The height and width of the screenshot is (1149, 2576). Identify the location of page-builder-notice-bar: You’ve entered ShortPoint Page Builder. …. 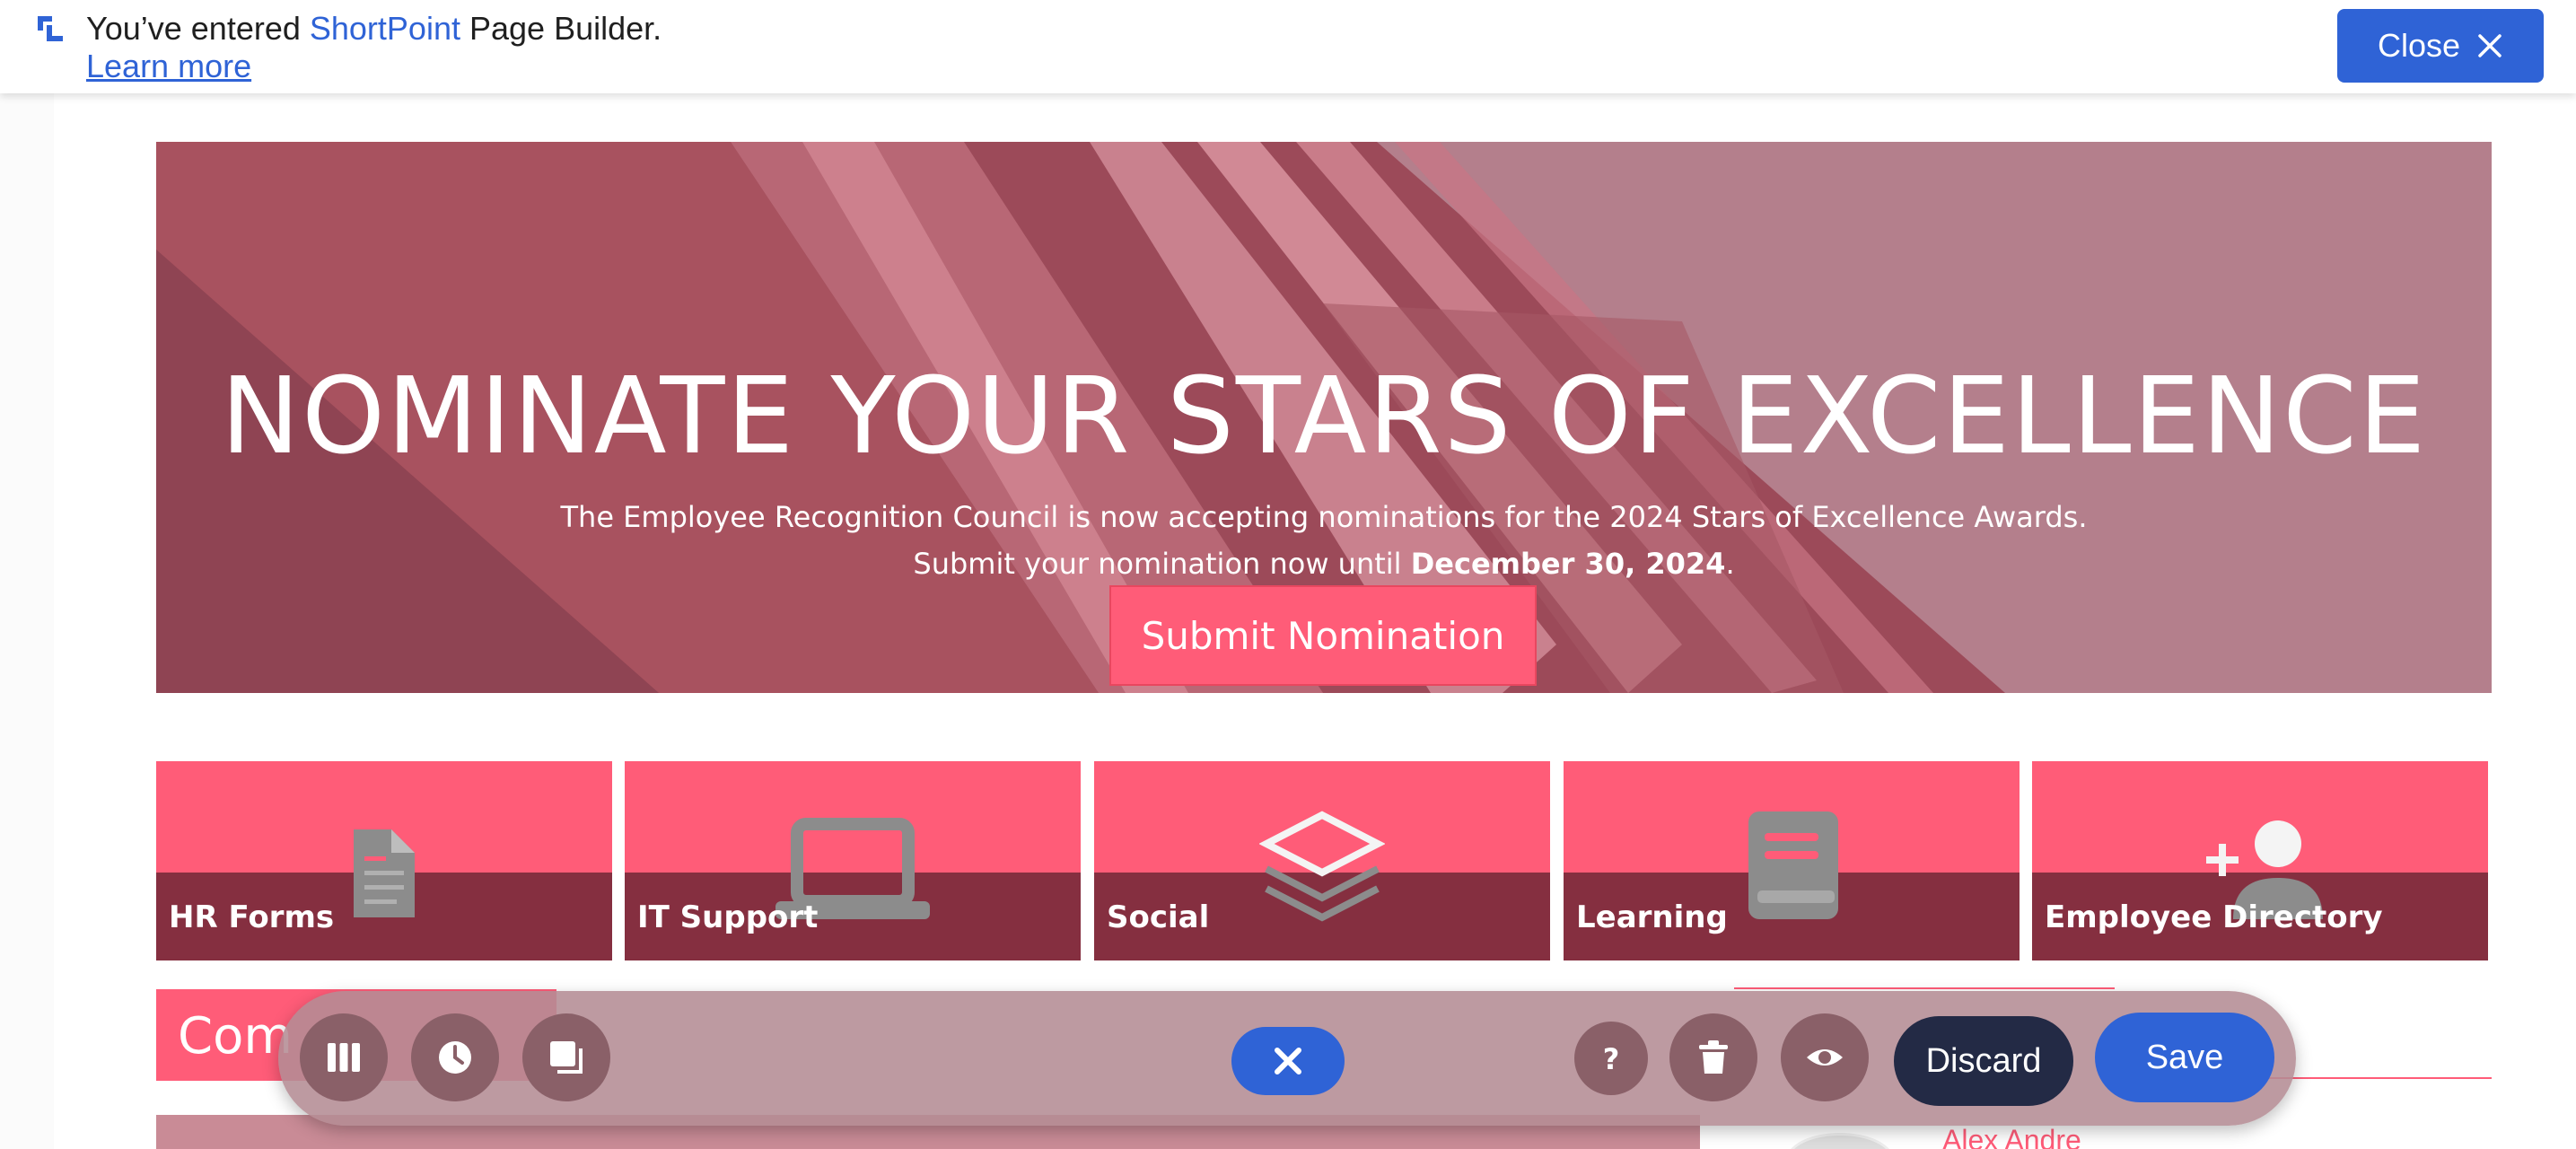
(1288, 46).